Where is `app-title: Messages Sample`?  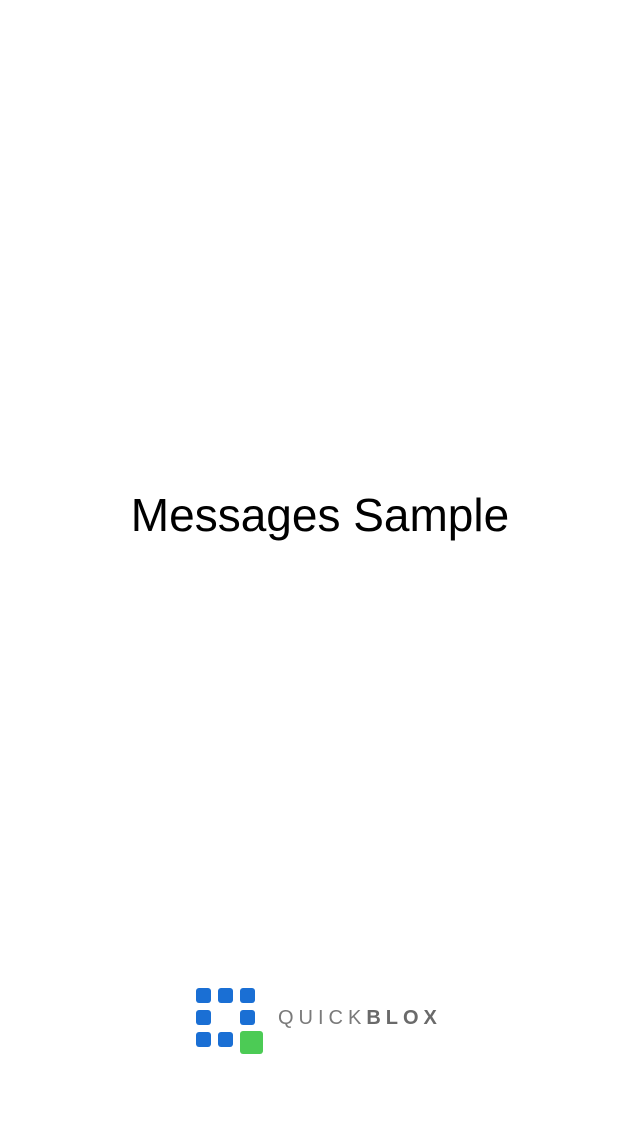
app-title: Messages Sample is located at coordinates (320, 515).